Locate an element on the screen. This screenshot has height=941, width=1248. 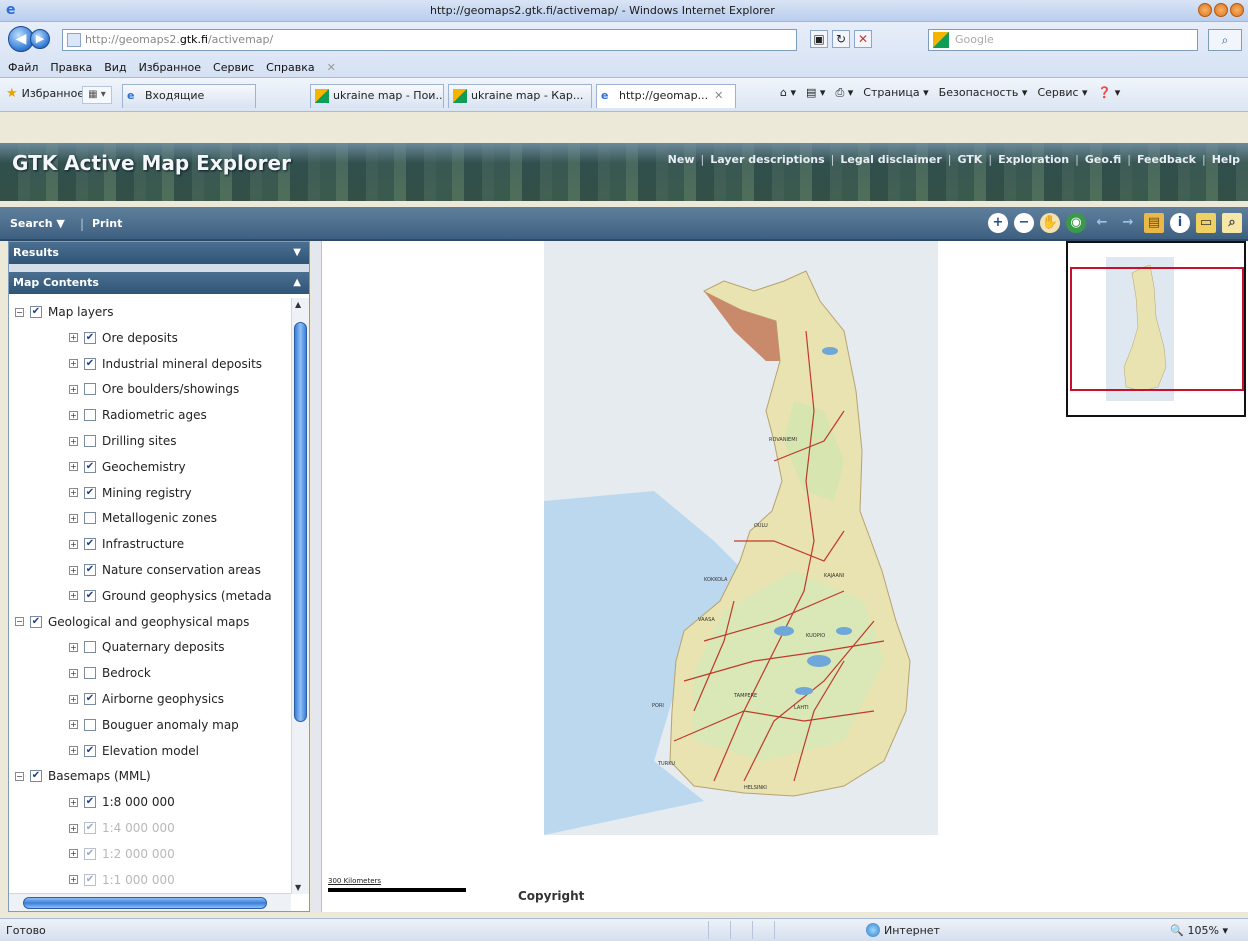
nav-exploration: Exploration is located at coordinates (1033, 159).